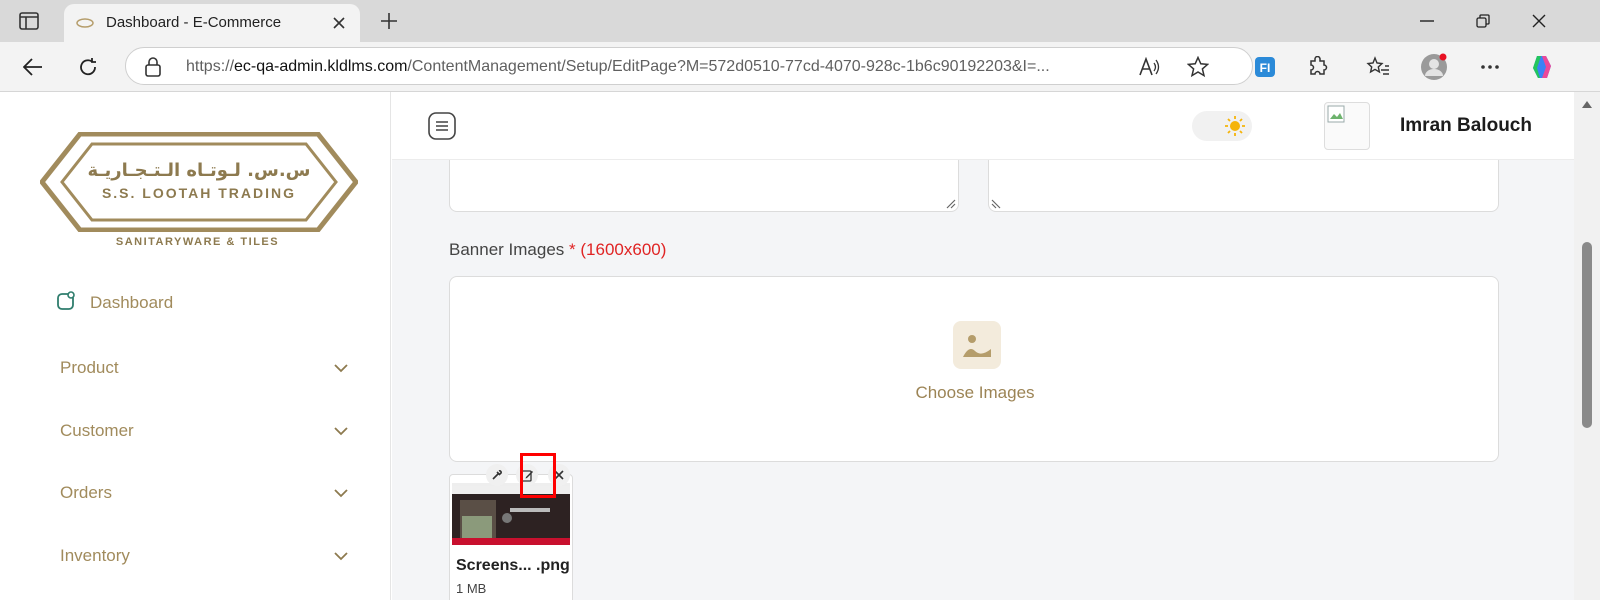 Image resolution: width=1600 pixels, height=600 pixels. What do you see at coordinates (1235, 126) in the screenshot?
I see `sun-icon` at bounding box center [1235, 126].